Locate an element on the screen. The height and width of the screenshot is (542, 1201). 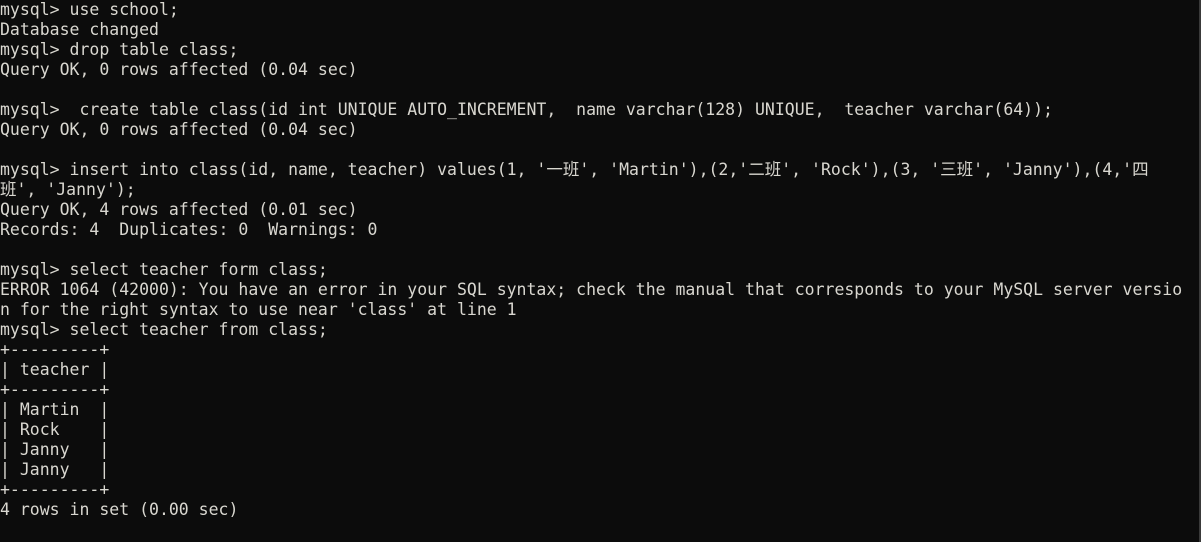
cmd-insert-into-class-wrap-1: 班', 'Janny'); is located at coordinates (68, 189).